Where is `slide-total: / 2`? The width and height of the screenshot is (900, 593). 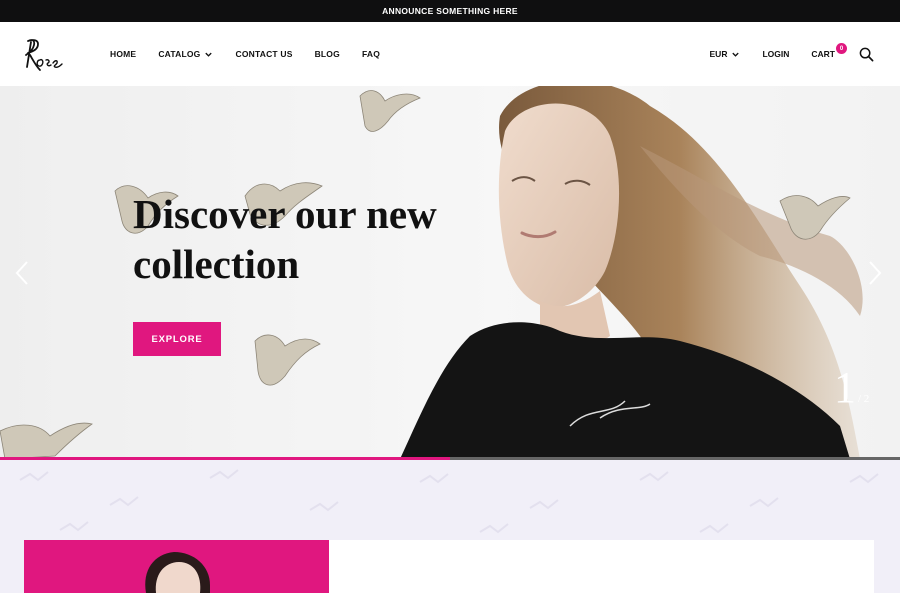
slide-total: / 2 is located at coordinates (864, 399).